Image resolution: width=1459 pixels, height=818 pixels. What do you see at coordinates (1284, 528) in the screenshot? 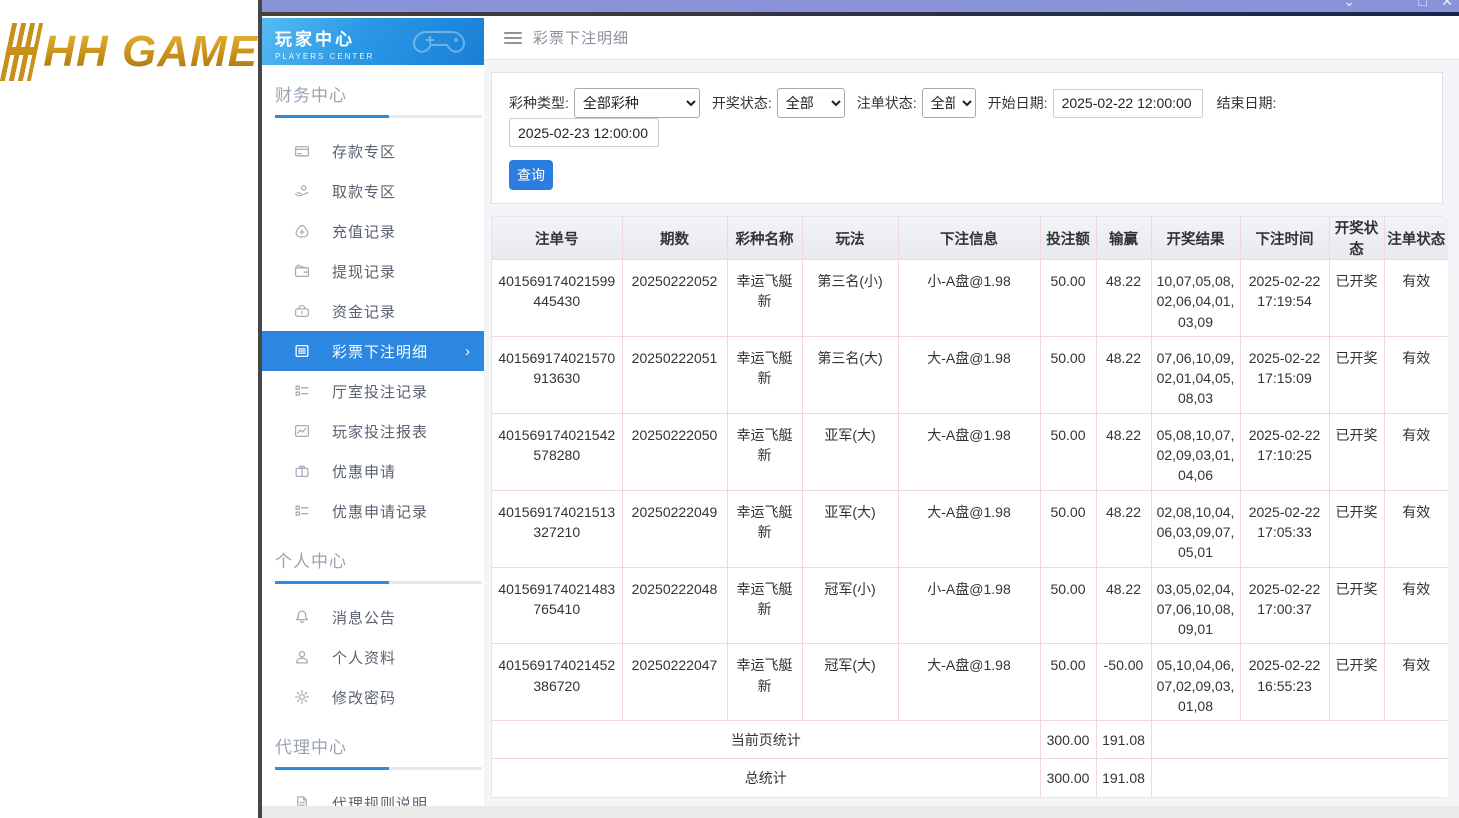
I see `cell-time: 2025-02-22 17:05:33` at bounding box center [1284, 528].